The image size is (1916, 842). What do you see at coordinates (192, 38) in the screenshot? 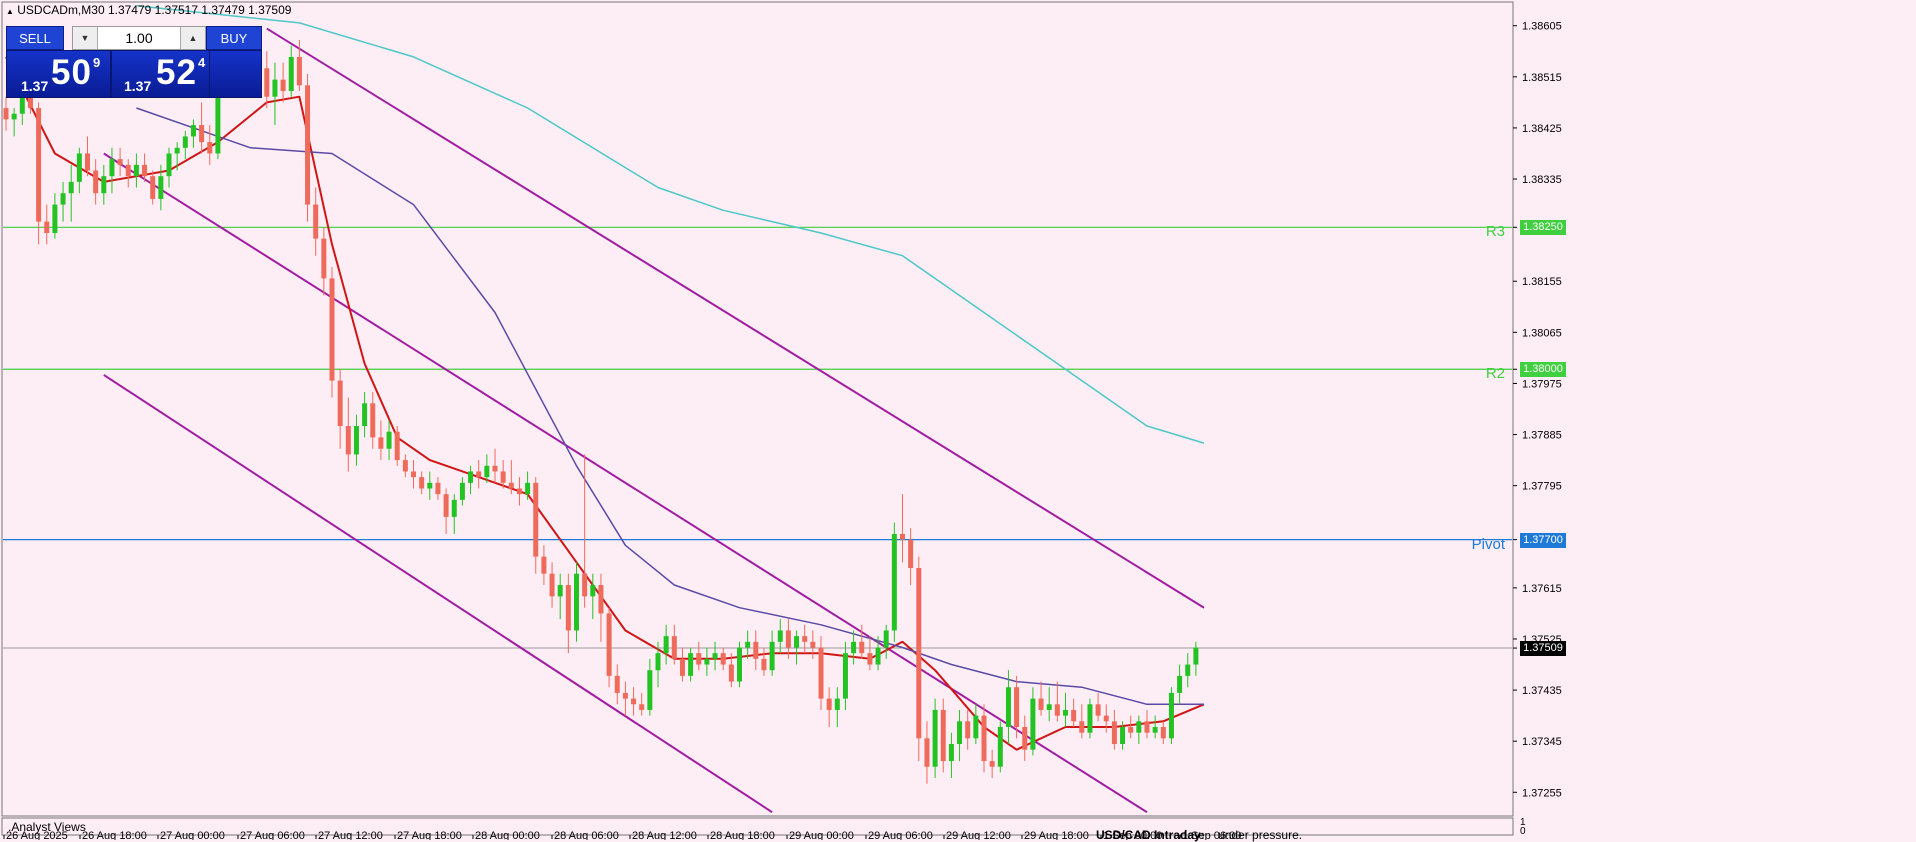
I see `lot-increase-icon: ▲` at bounding box center [192, 38].